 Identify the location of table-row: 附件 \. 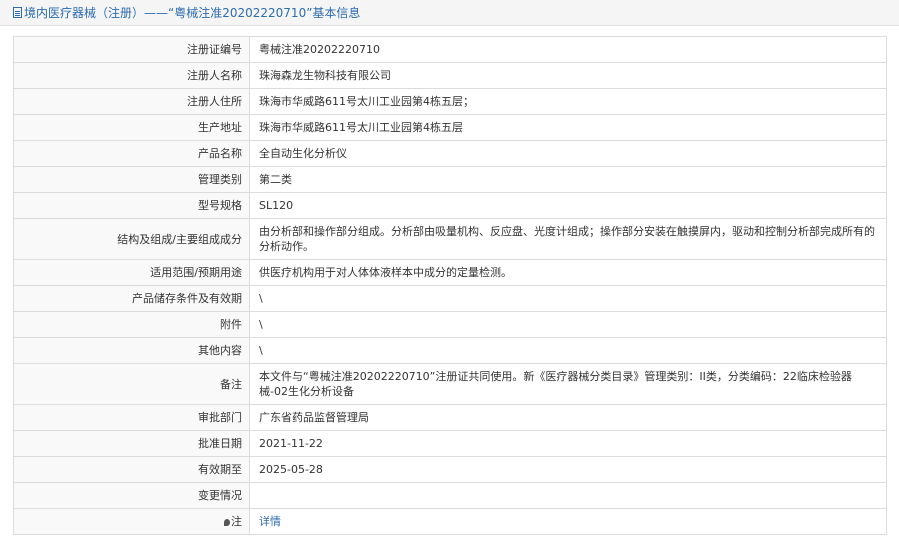
(450, 324).